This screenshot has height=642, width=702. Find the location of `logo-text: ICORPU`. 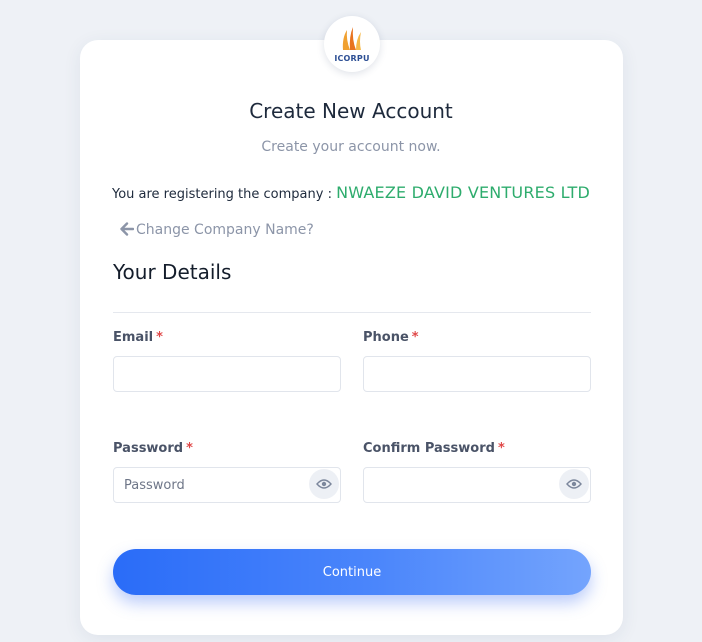

logo-text: ICORPU is located at coordinates (352, 58).